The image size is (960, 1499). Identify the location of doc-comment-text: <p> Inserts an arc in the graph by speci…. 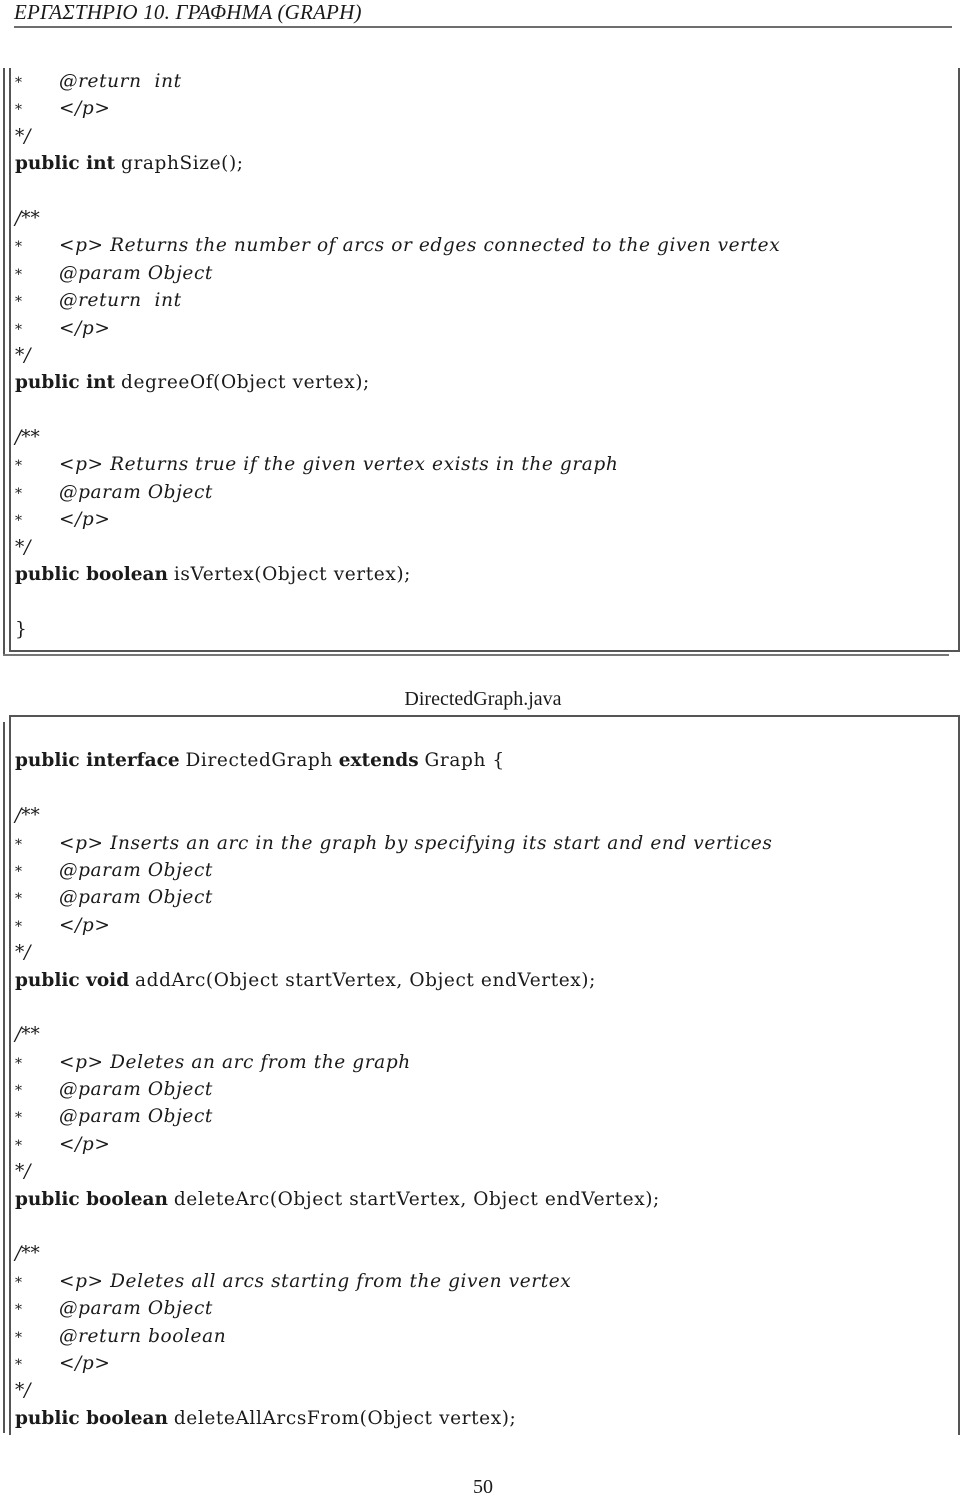
(416, 843).